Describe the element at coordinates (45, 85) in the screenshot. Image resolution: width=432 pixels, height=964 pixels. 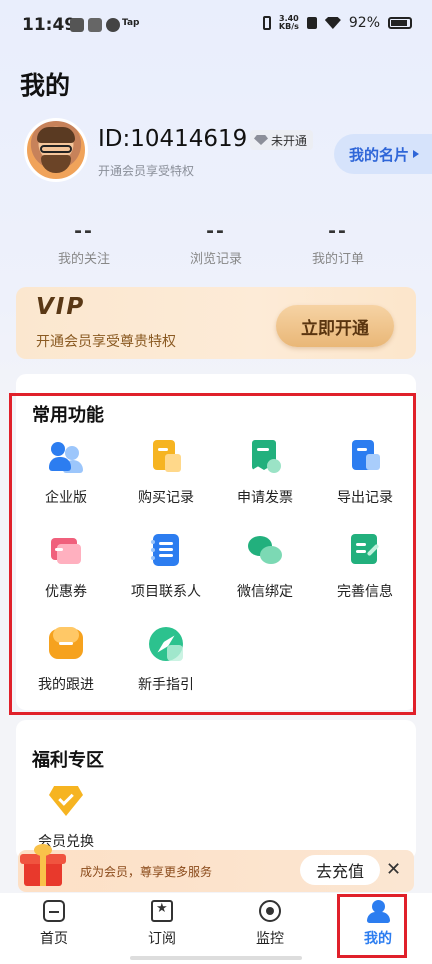
I see `page-title: 我的` at that location.